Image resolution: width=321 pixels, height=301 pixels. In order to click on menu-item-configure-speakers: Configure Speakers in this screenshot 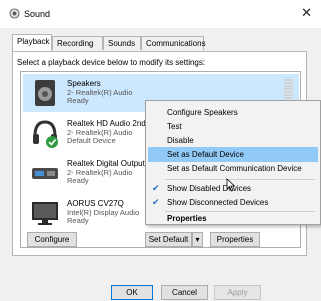, I will do `click(233, 112)`.